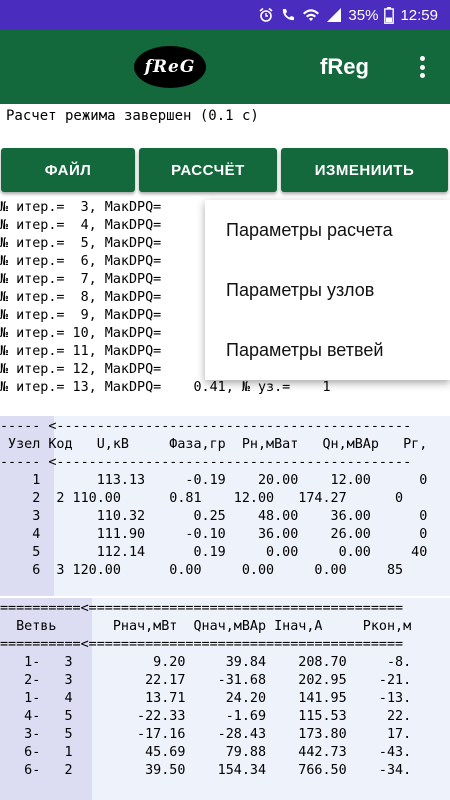  I want to click on clock: 12:59, so click(419, 15).